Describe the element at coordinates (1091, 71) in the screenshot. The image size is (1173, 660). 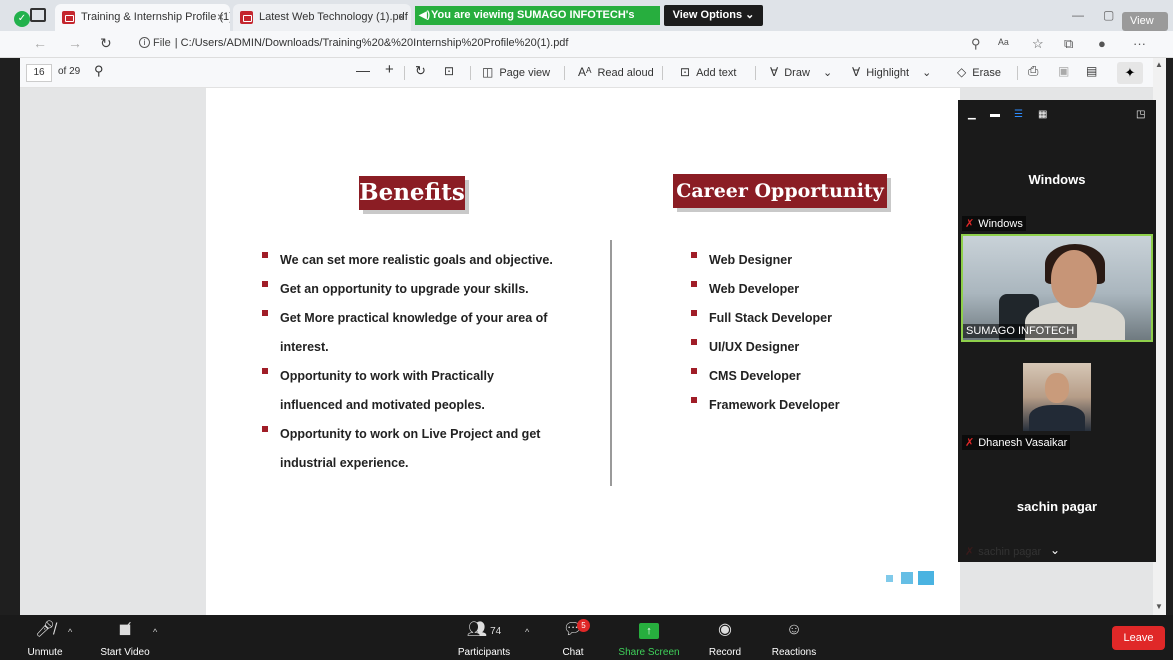
I see `save-as-icon: ▤` at that location.